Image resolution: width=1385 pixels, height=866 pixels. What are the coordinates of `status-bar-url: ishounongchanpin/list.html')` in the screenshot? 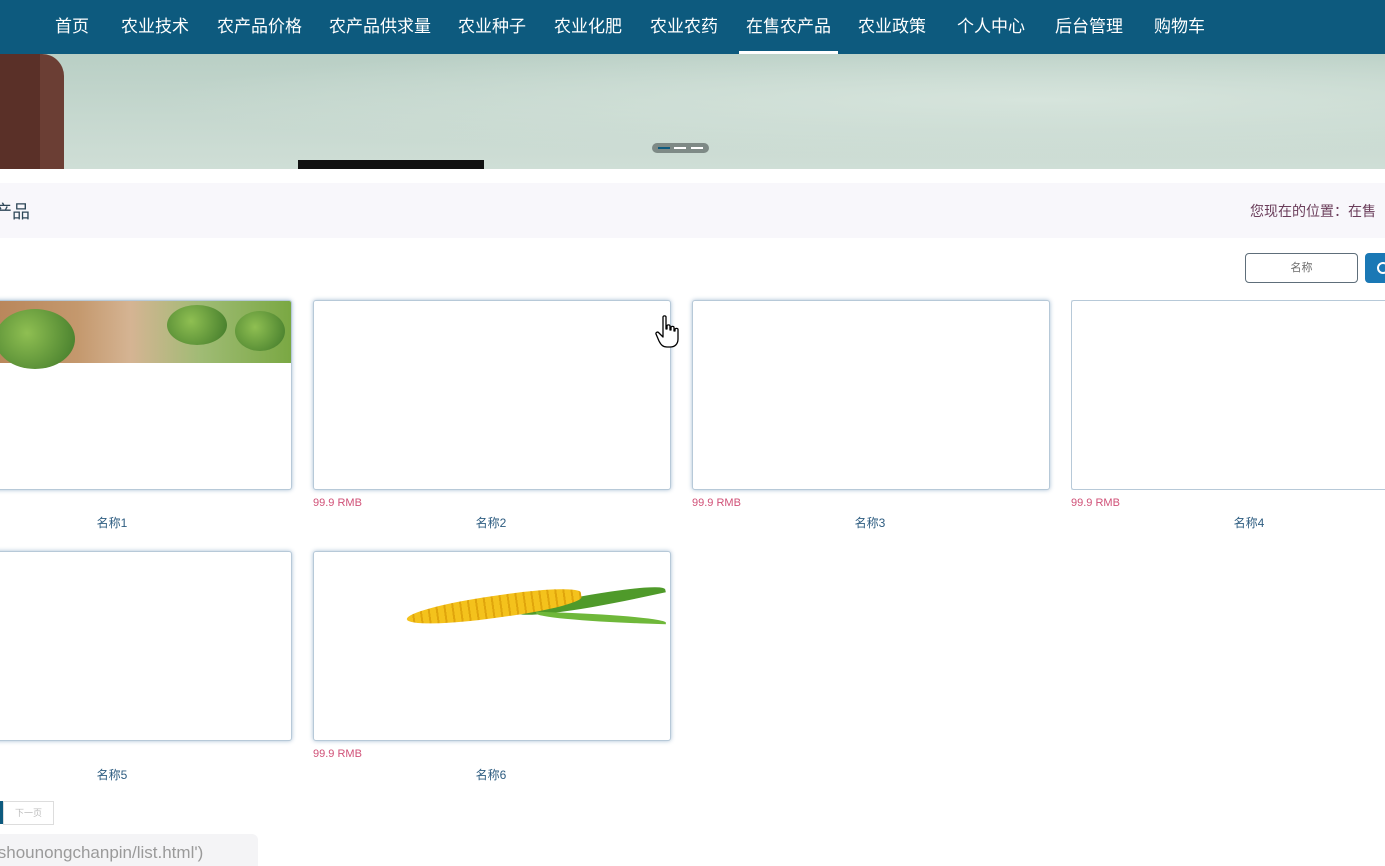 It's located at (129, 850).